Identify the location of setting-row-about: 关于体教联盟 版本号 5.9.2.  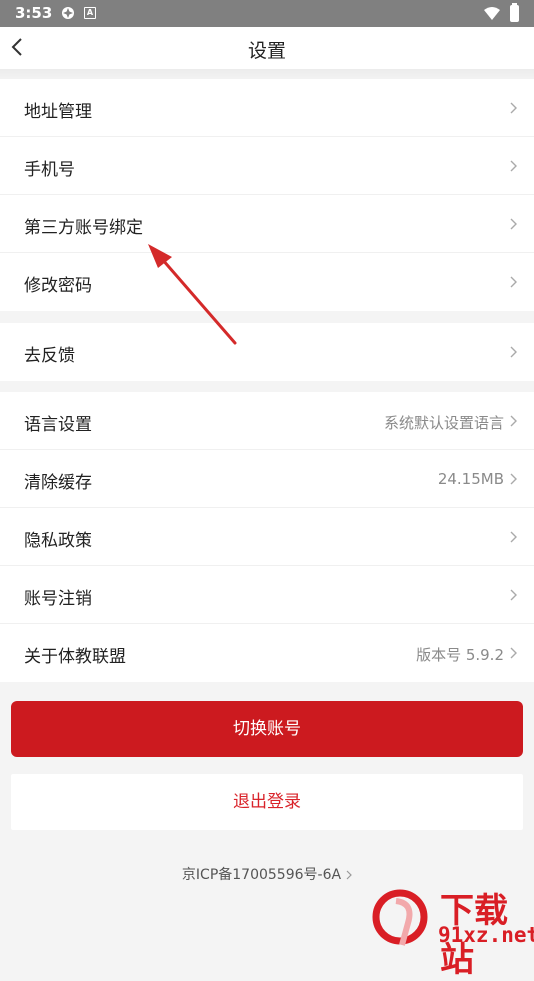
(267, 653).